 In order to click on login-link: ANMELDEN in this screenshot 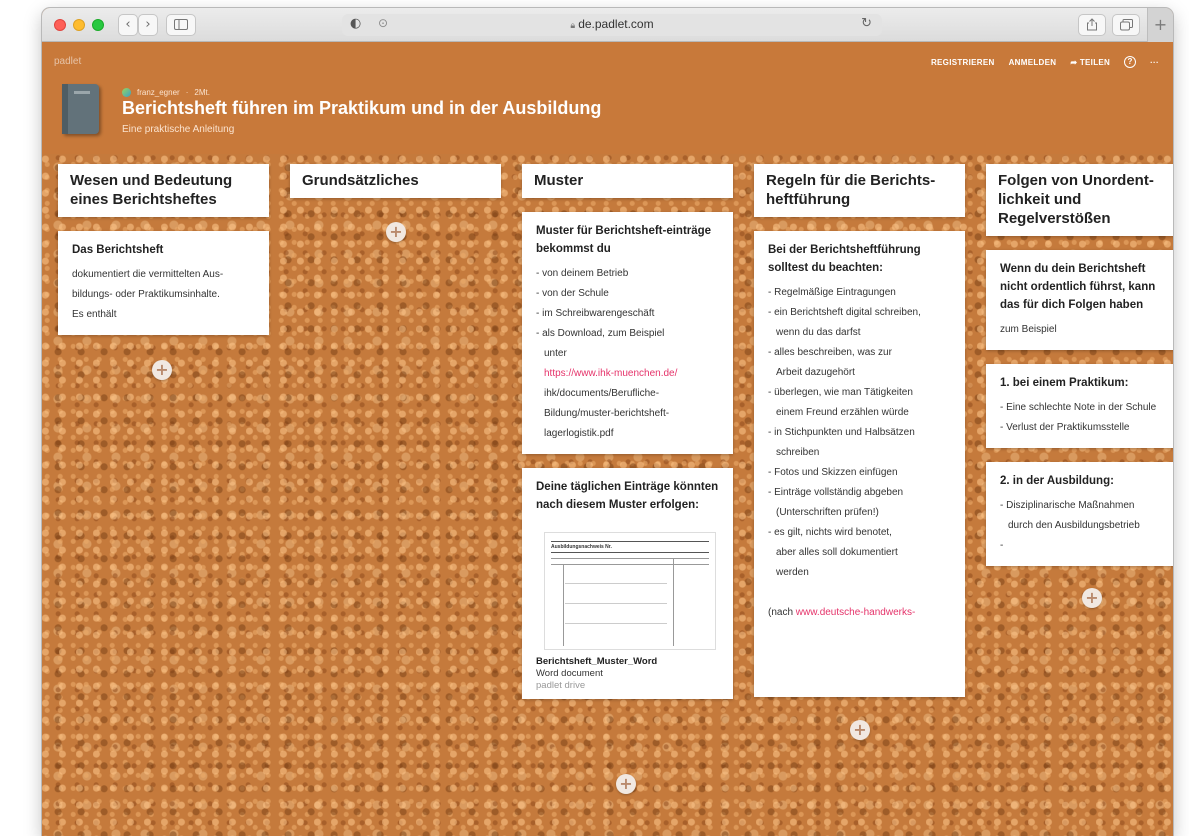, I will do `click(1033, 62)`.